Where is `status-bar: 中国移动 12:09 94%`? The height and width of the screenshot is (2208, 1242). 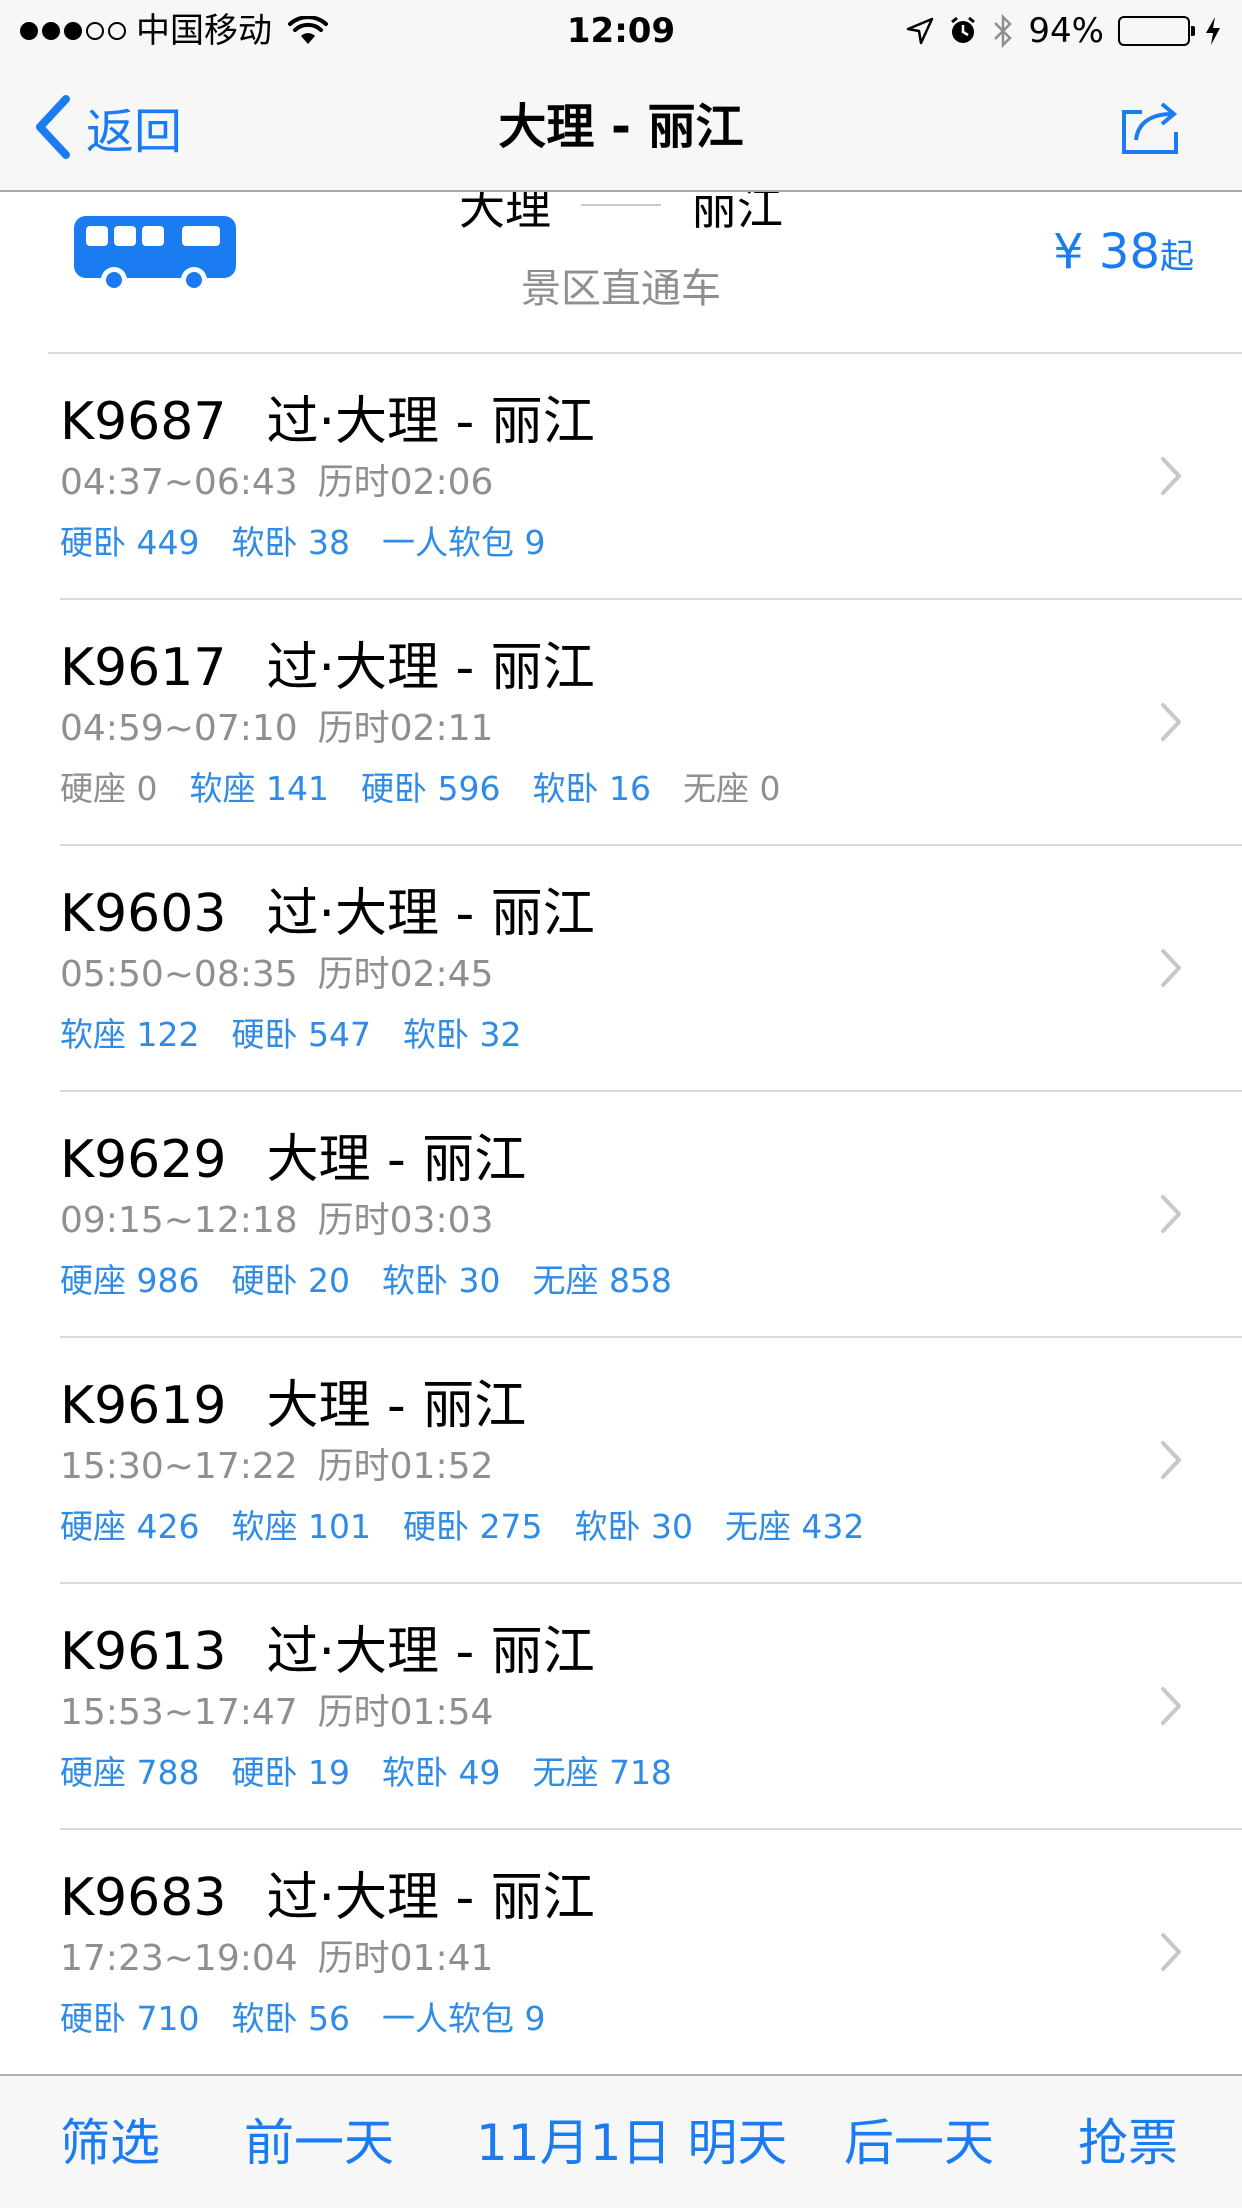
status-bar: 中国移动 12:09 94% is located at coordinates (621, 31).